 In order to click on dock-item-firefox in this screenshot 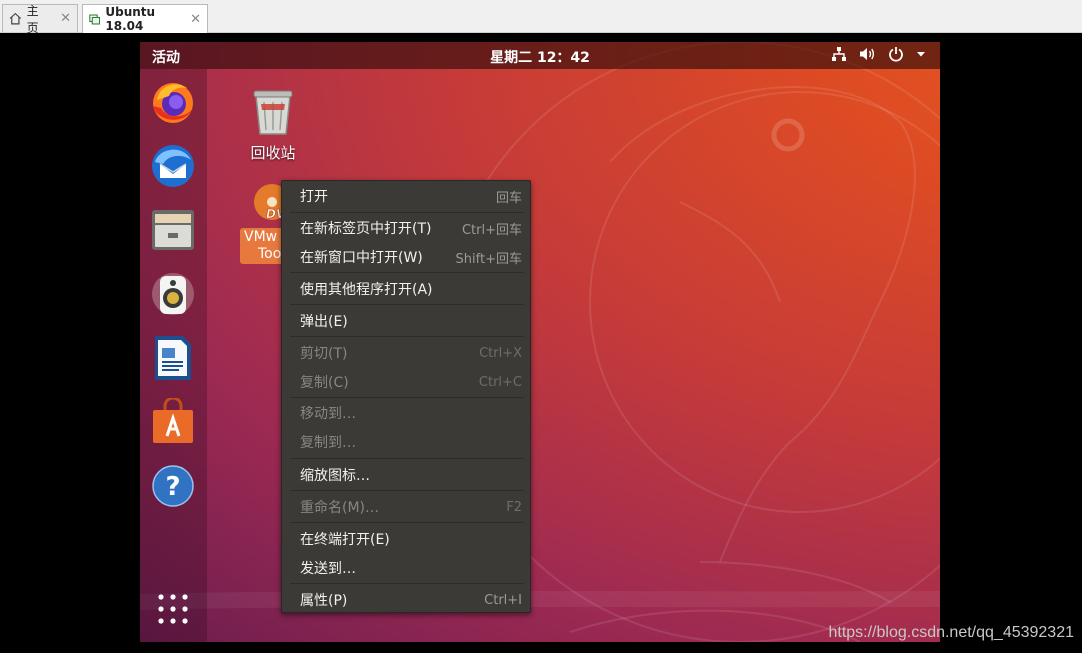, I will do `click(173, 102)`.